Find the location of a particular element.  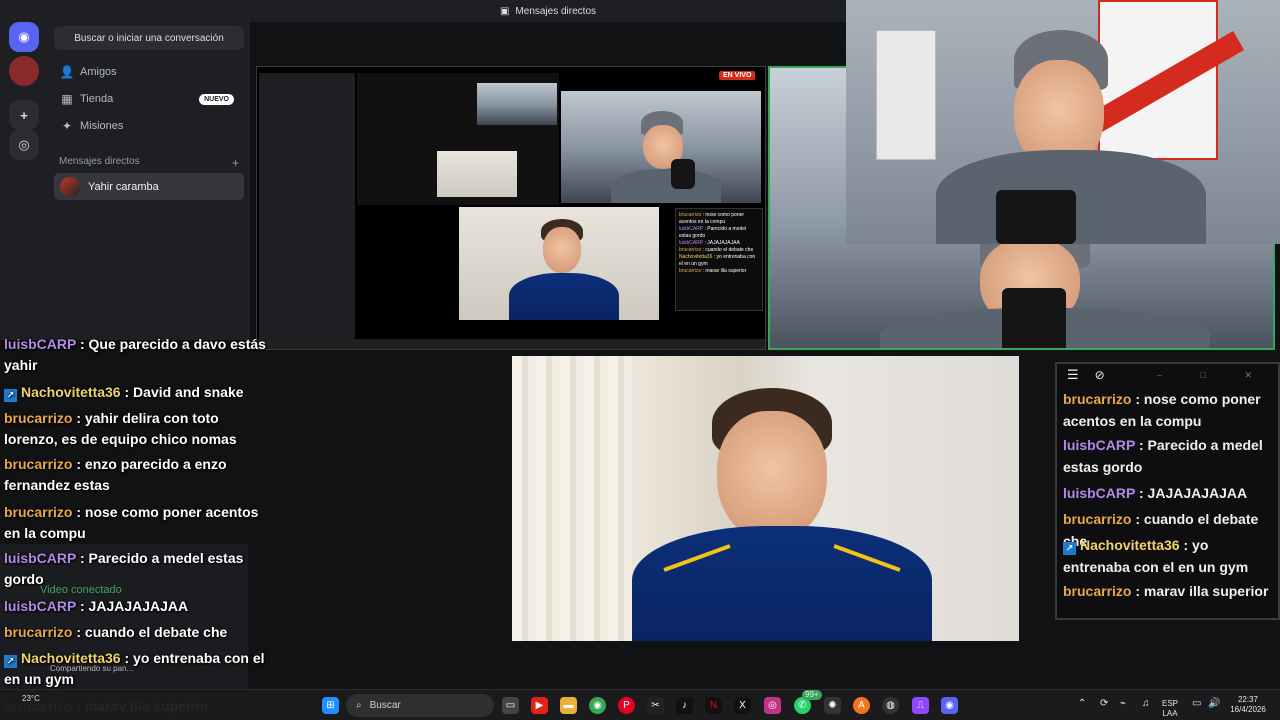

weather-temp: 23°C is located at coordinates (31, 698).